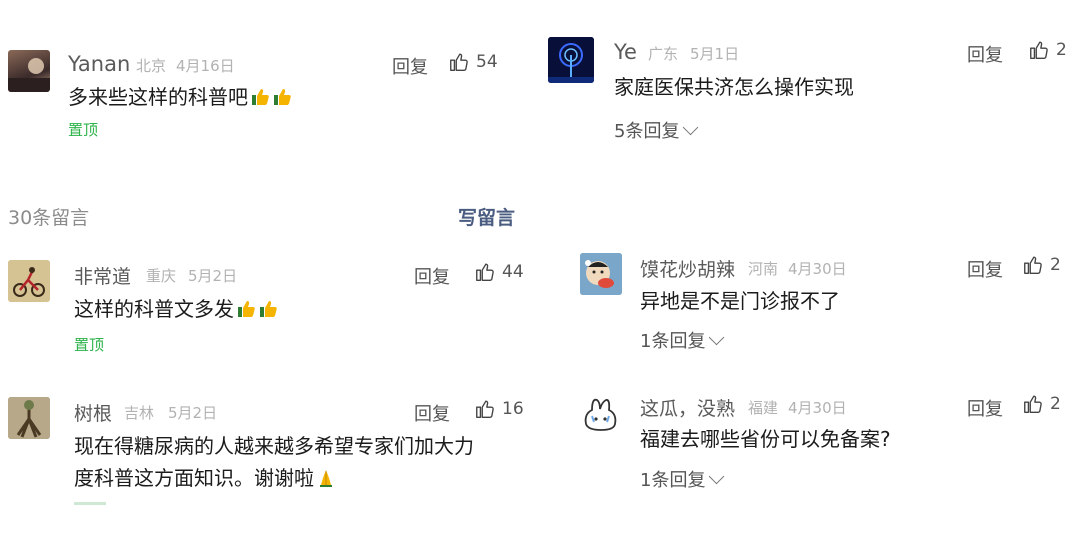  What do you see at coordinates (625, 52) in the screenshot?
I see `commenter-name: Ye` at bounding box center [625, 52].